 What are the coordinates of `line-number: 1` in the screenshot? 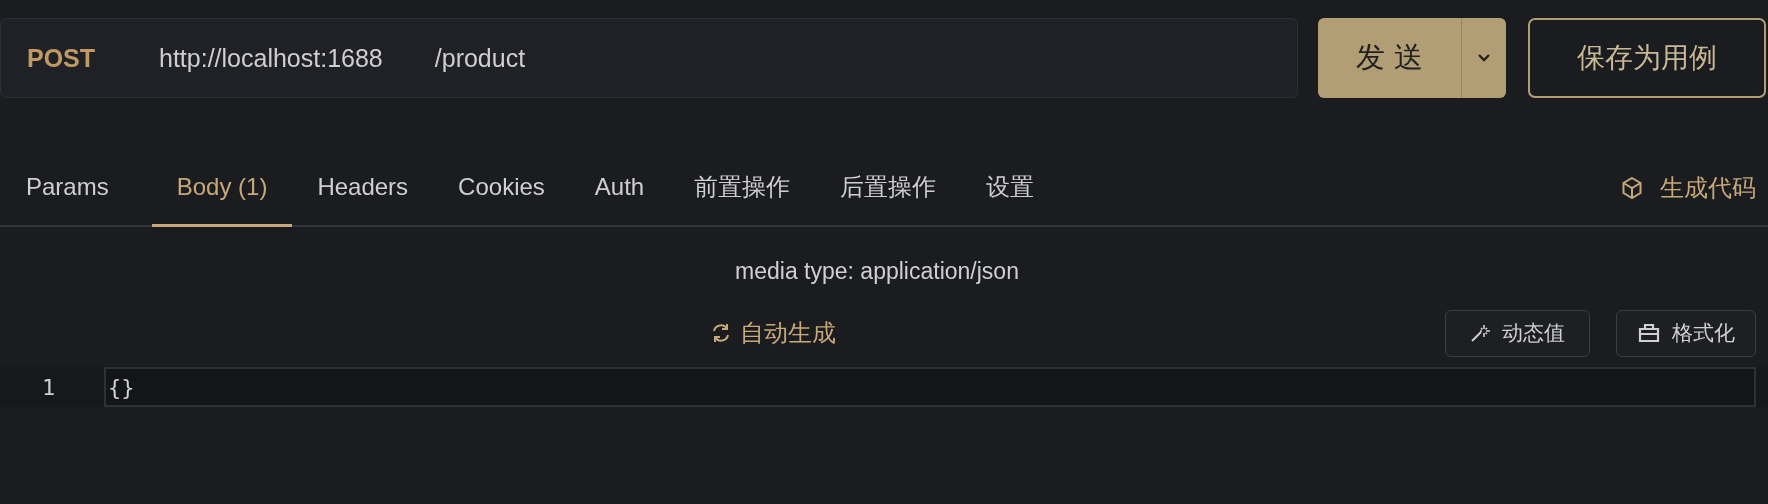 It's located at (49, 387).